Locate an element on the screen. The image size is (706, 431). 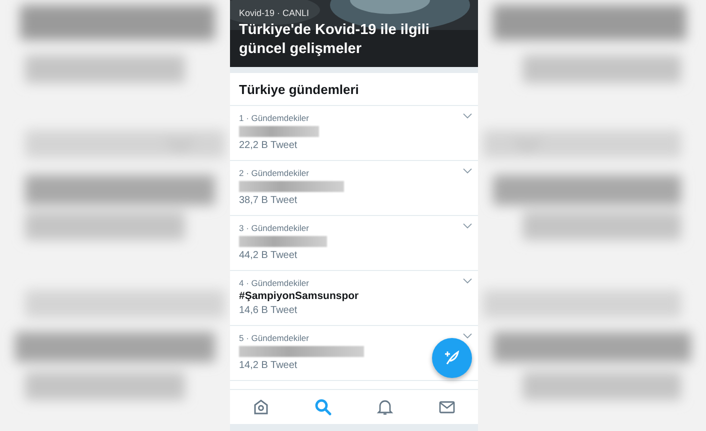
trend-rank: 3 · Gündemdekiler is located at coordinates (274, 228).